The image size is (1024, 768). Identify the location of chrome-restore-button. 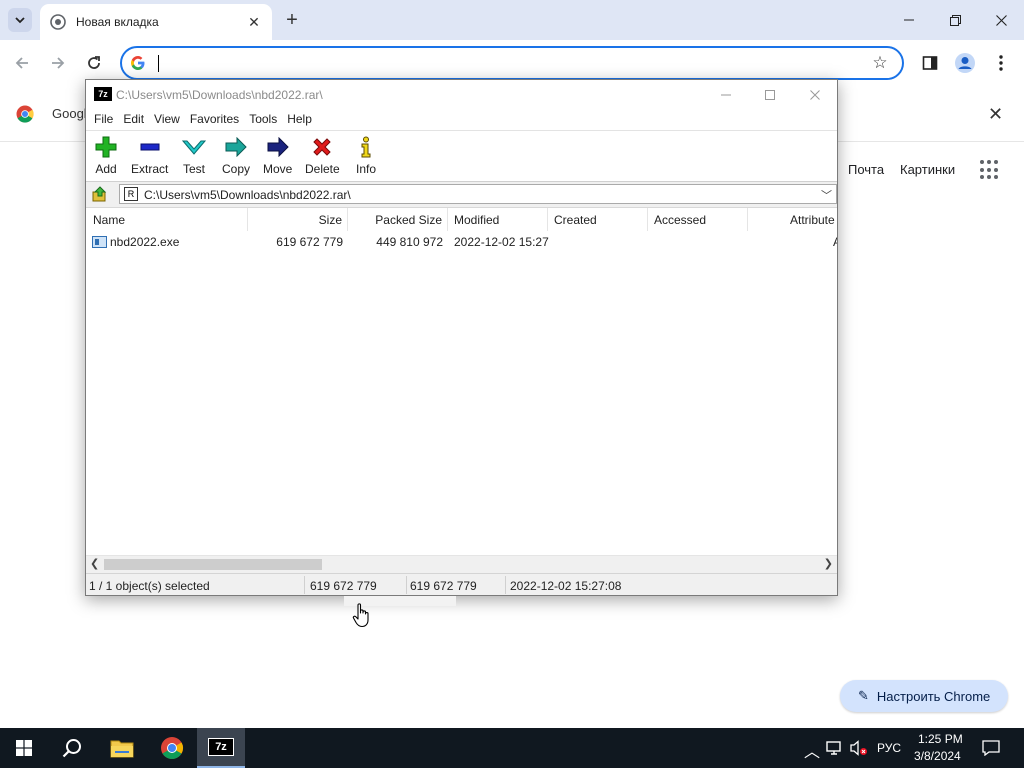
(955, 20).